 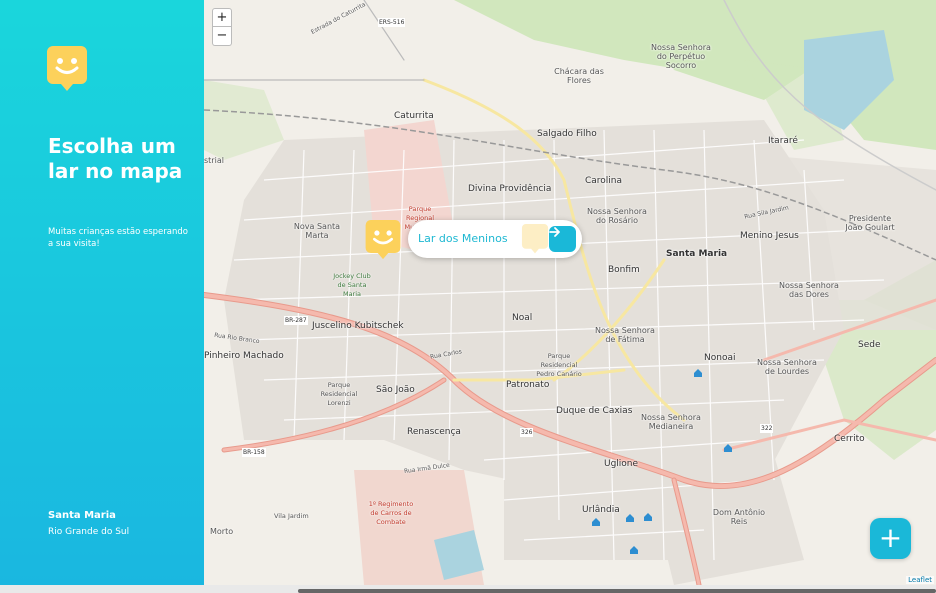 I want to click on page-title: Escolha um lar no mapa, so click(x=115, y=158).